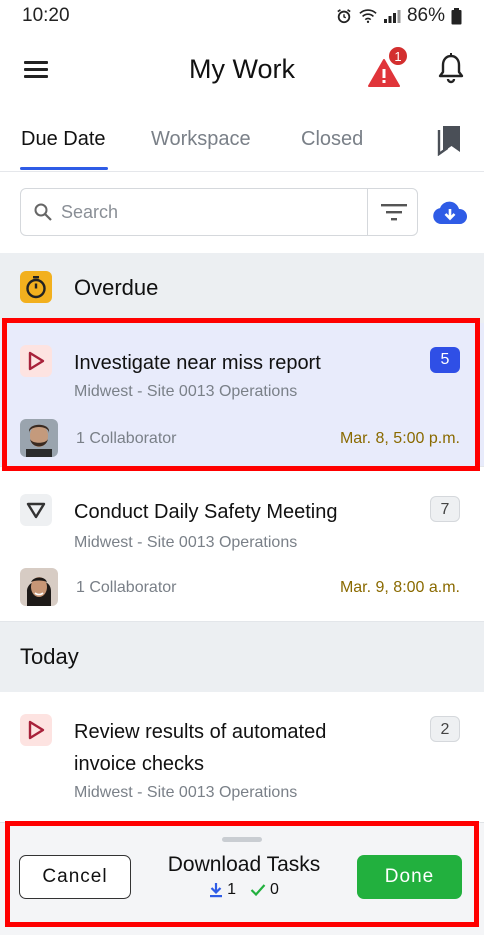 The width and height of the screenshot is (484, 935). What do you see at coordinates (216, 890) in the screenshot?
I see `download-arrow-icon` at bounding box center [216, 890].